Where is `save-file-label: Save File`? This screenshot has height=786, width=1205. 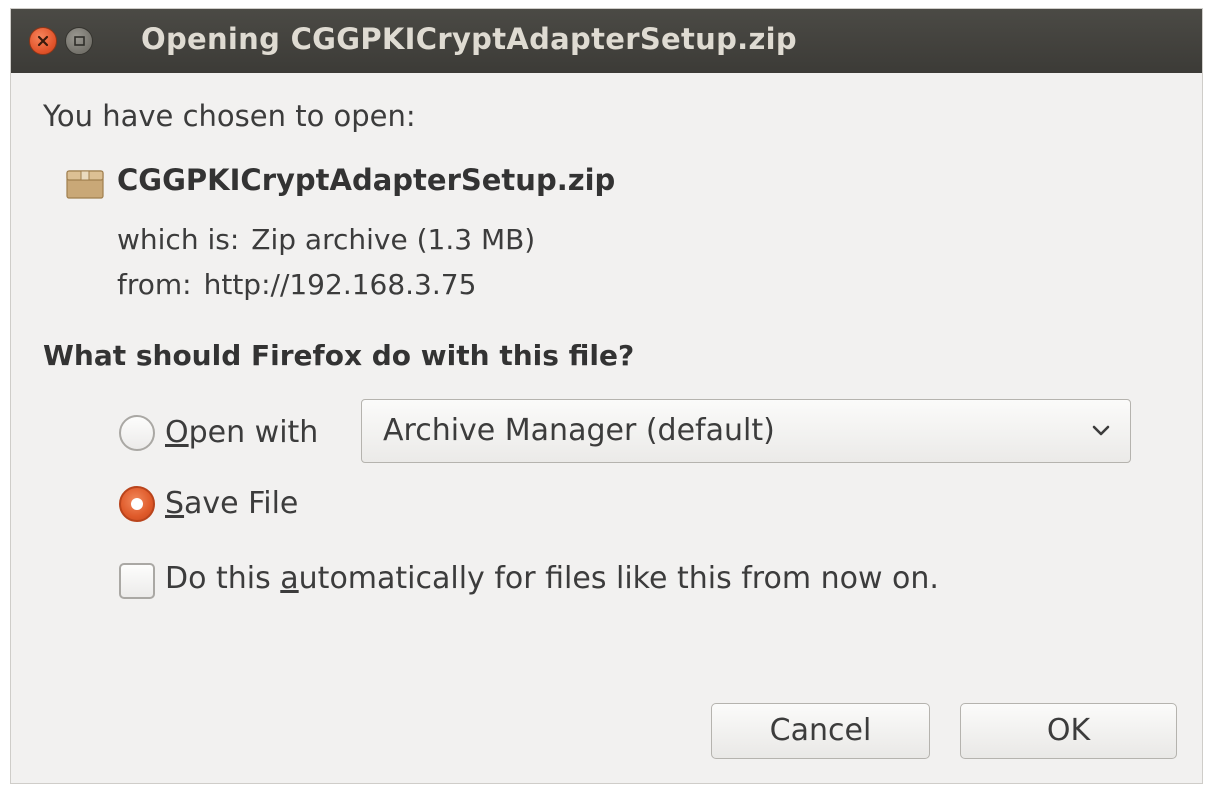
save-file-label: Save File is located at coordinates (231, 503).